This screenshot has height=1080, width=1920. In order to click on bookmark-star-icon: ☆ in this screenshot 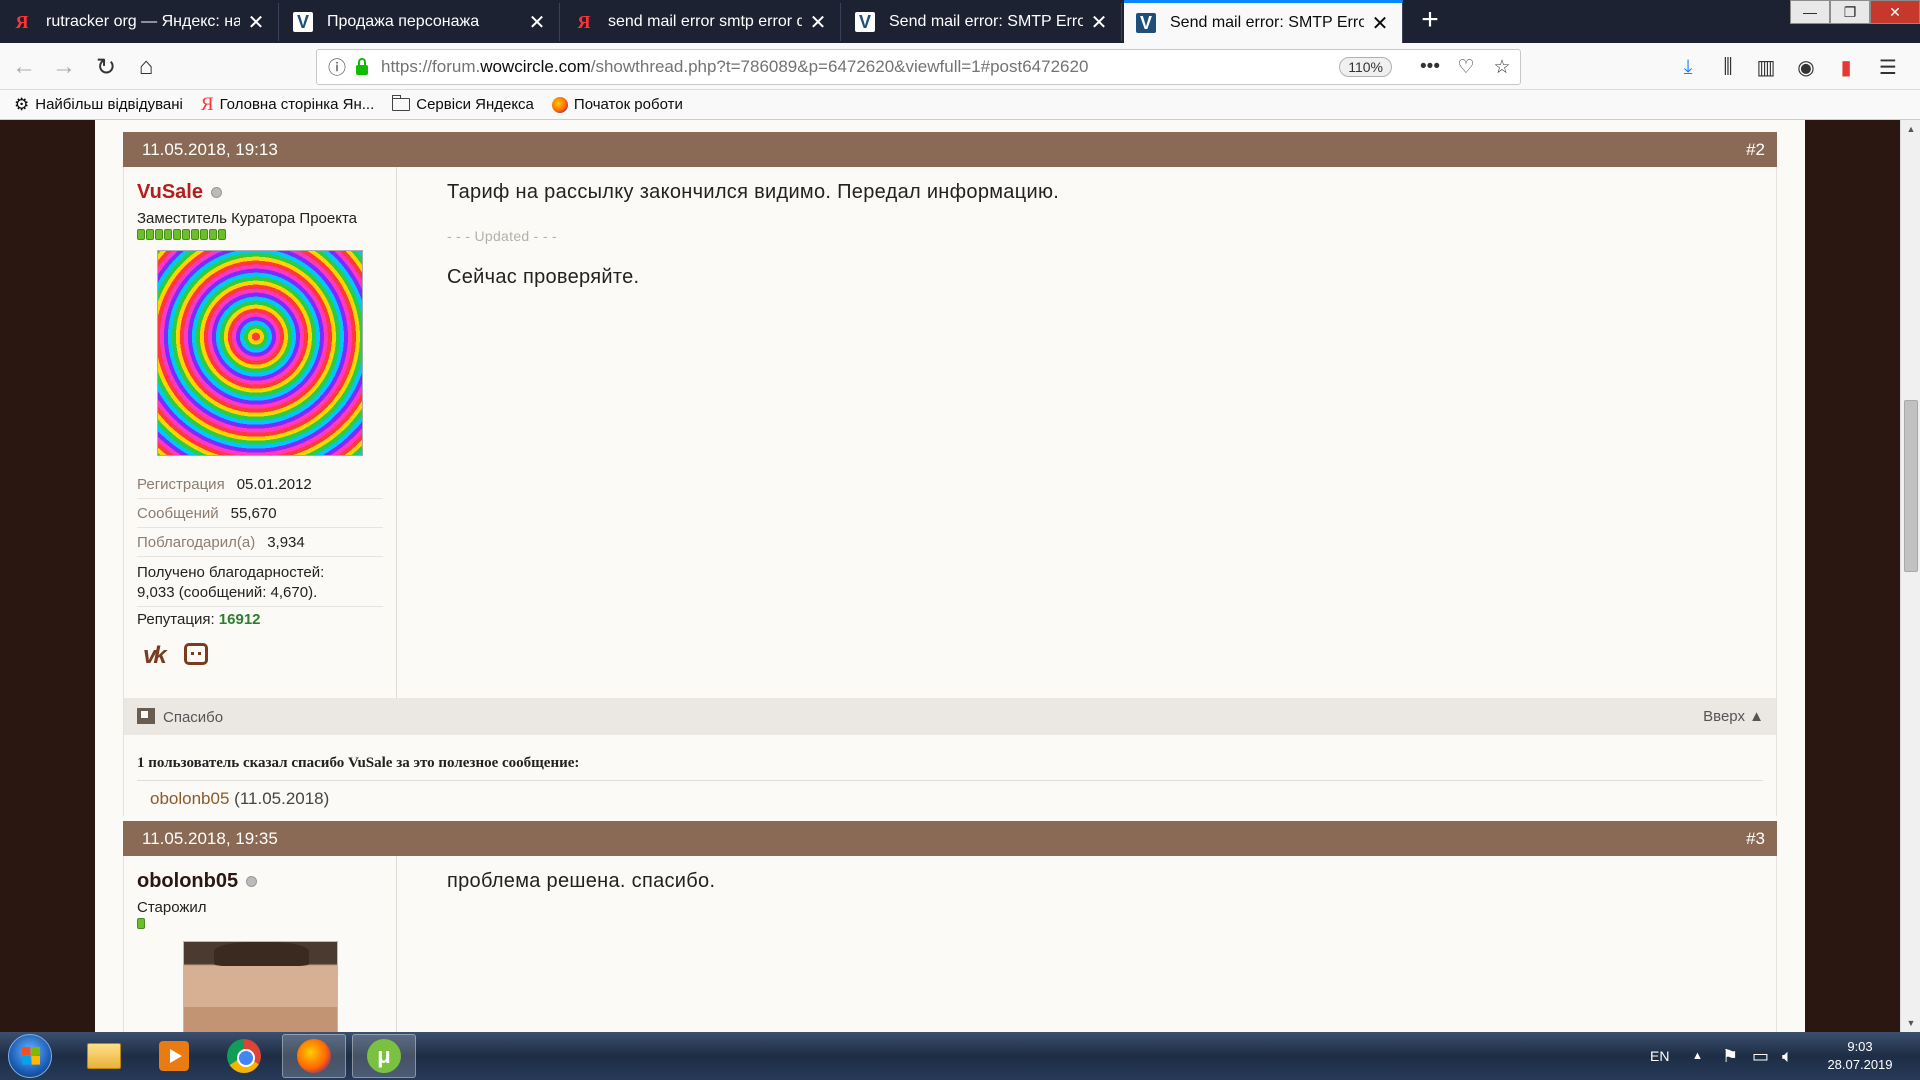, I will do `click(1502, 67)`.